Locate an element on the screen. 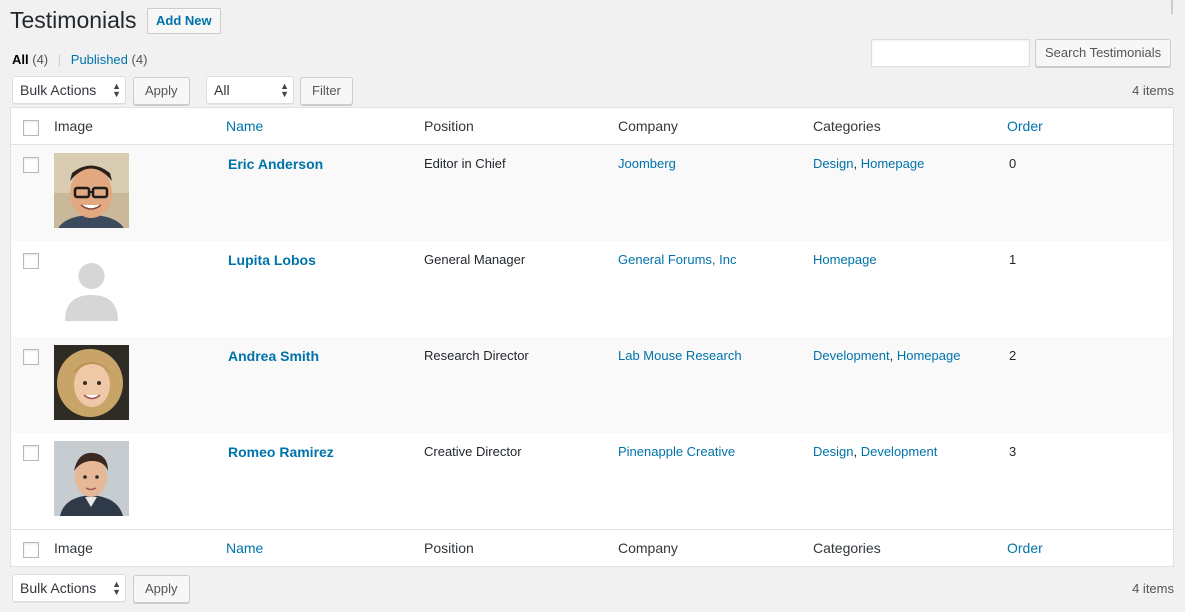  filter-button: Filter is located at coordinates (326, 91).